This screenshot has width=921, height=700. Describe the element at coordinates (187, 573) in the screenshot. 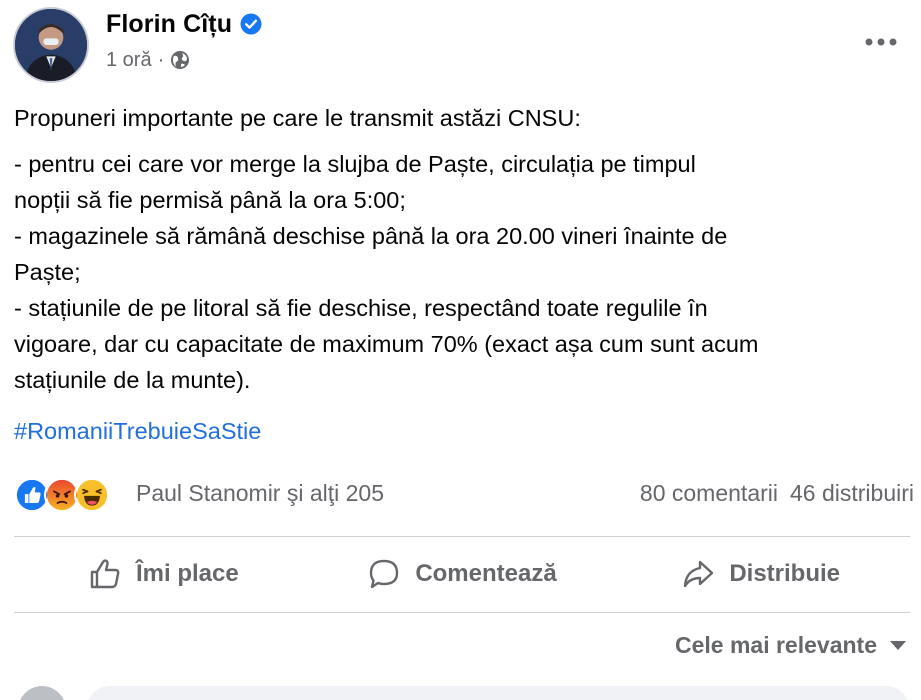

I see `like-label: Îmi place` at that location.